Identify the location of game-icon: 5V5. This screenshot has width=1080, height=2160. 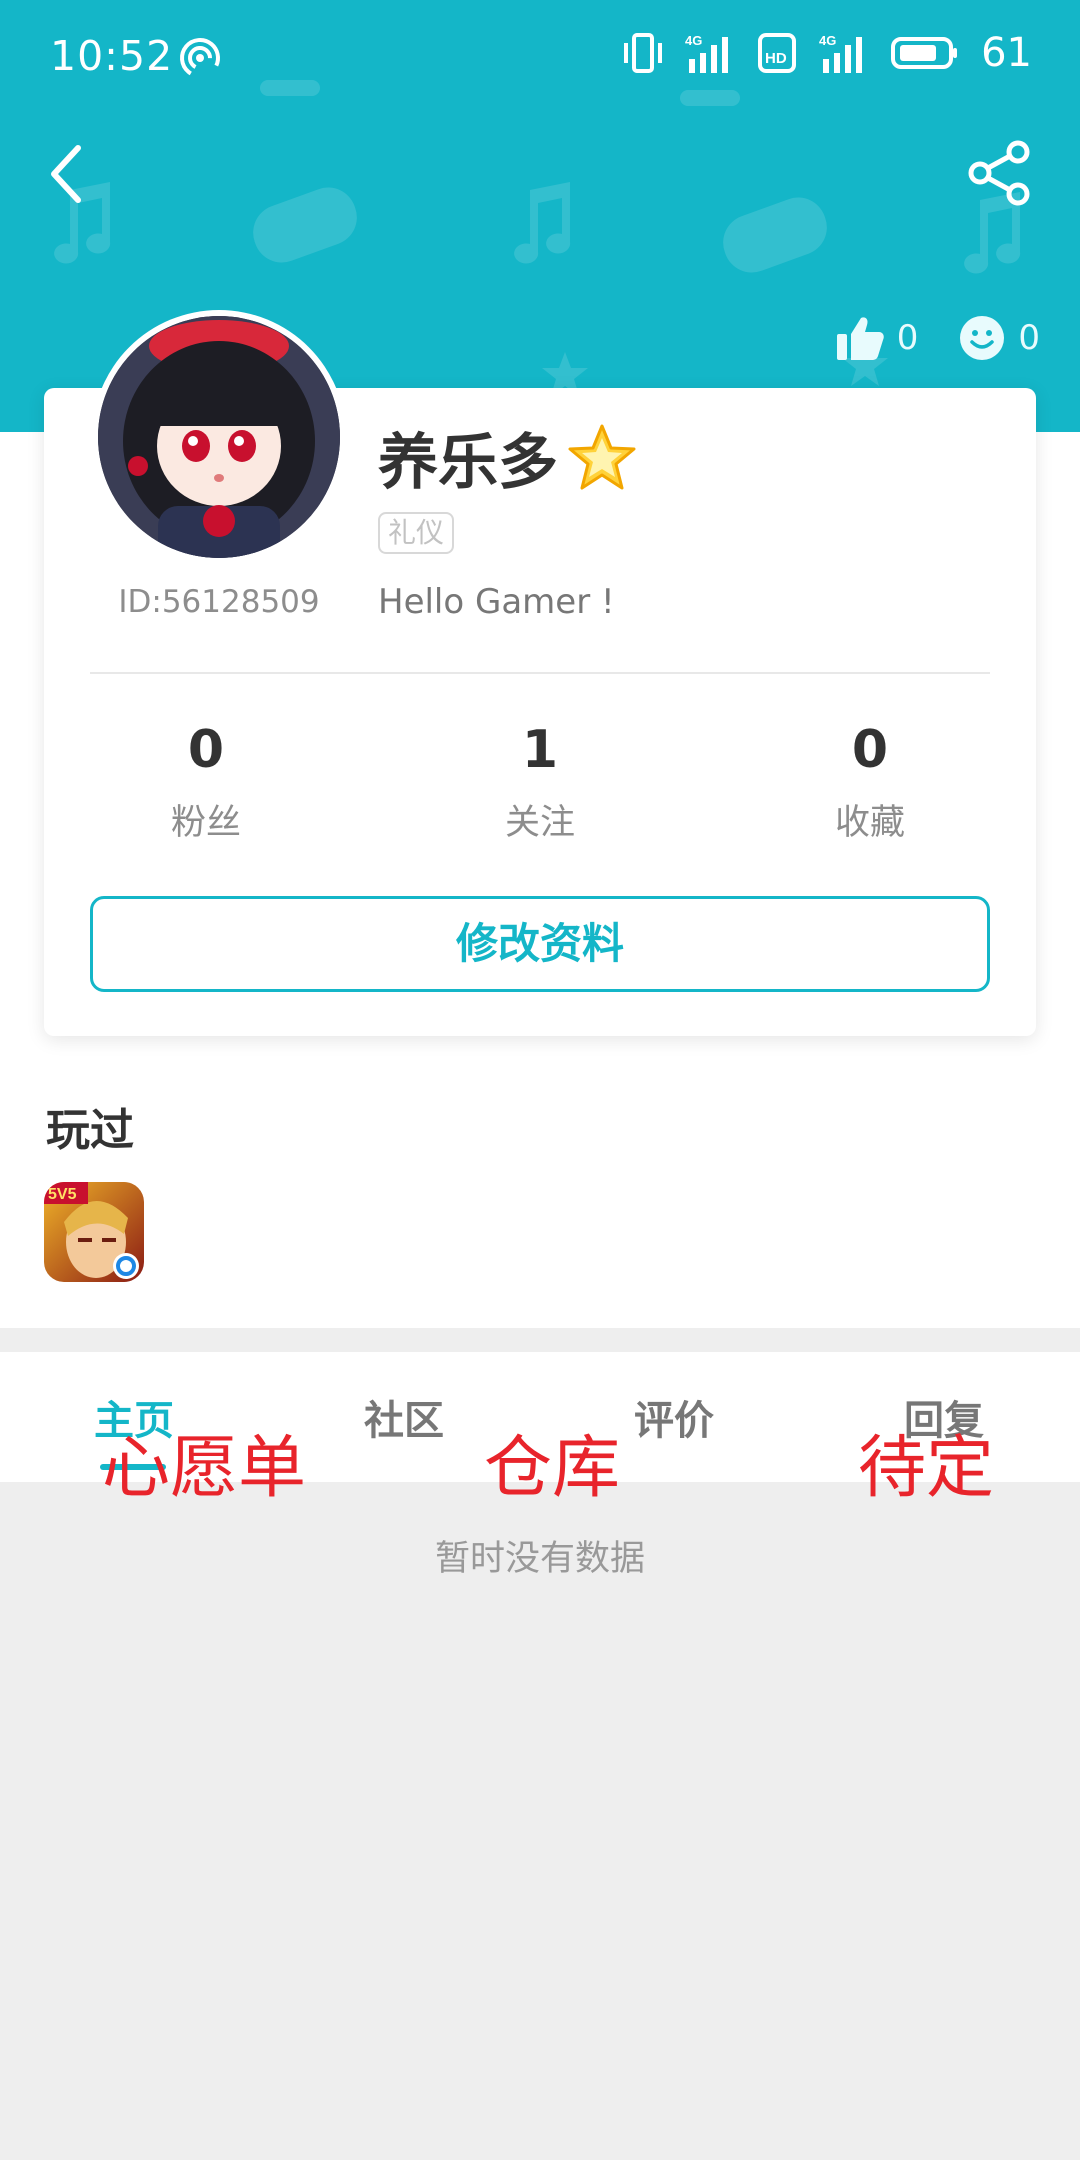
(94, 1232).